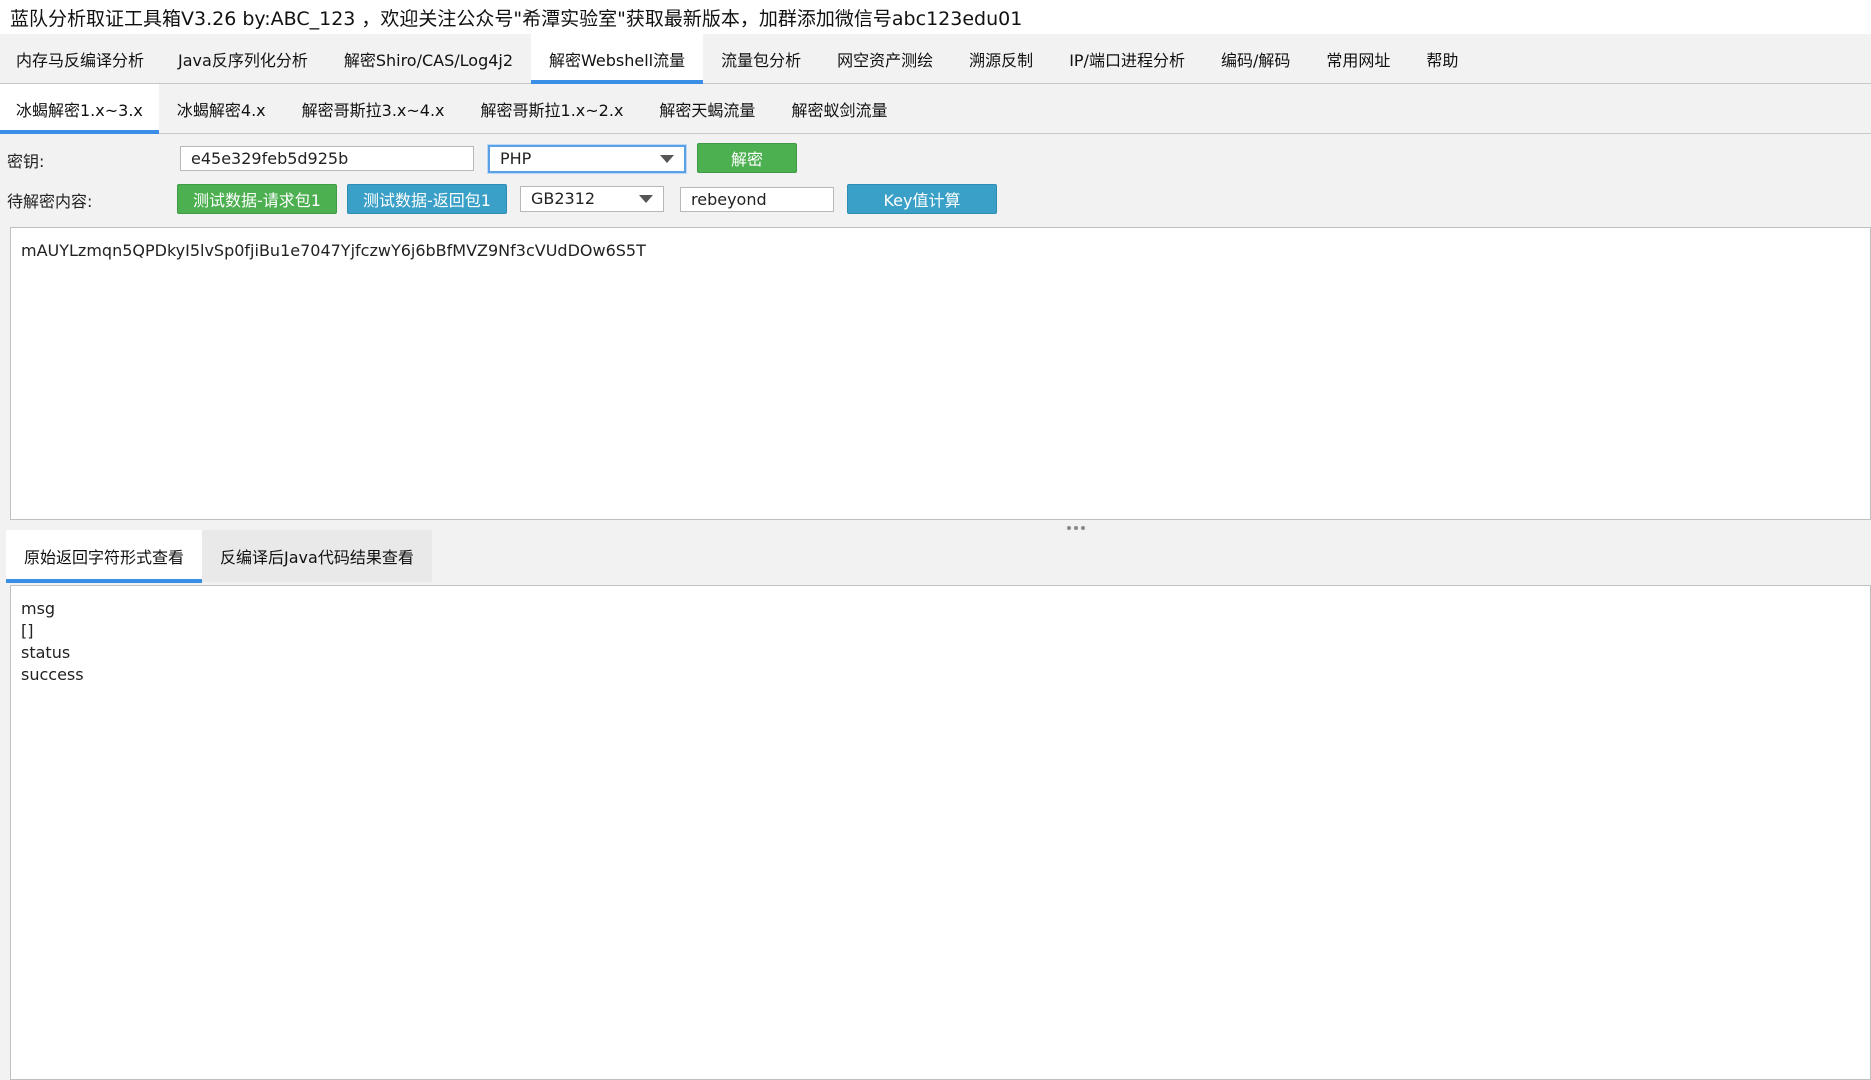 The width and height of the screenshot is (1871, 1080). What do you see at coordinates (1255, 58) in the screenshot?
I see `tab-encode-decode: 编码/解码` at bounding box center [1255, 58].